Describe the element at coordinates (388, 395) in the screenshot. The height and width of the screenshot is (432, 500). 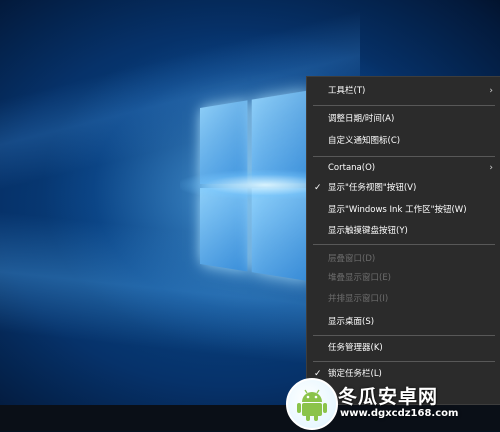
I see `watermark-title: 冬瓜安卓网` at that location.